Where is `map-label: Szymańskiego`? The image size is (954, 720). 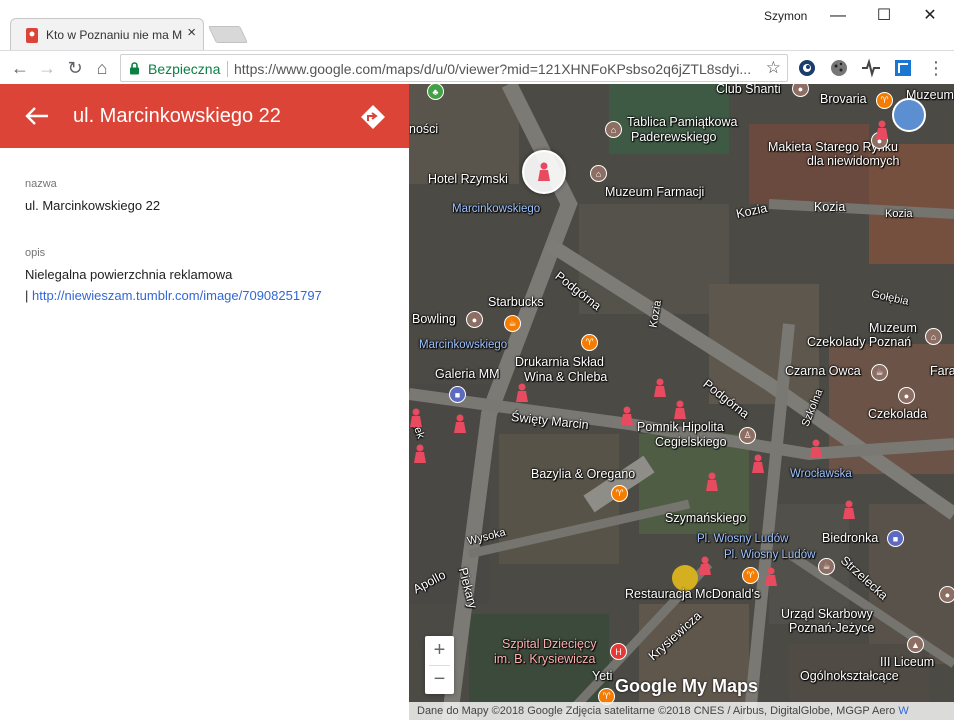
map-label: Szymańskiego is located at coordinates (706, 518).